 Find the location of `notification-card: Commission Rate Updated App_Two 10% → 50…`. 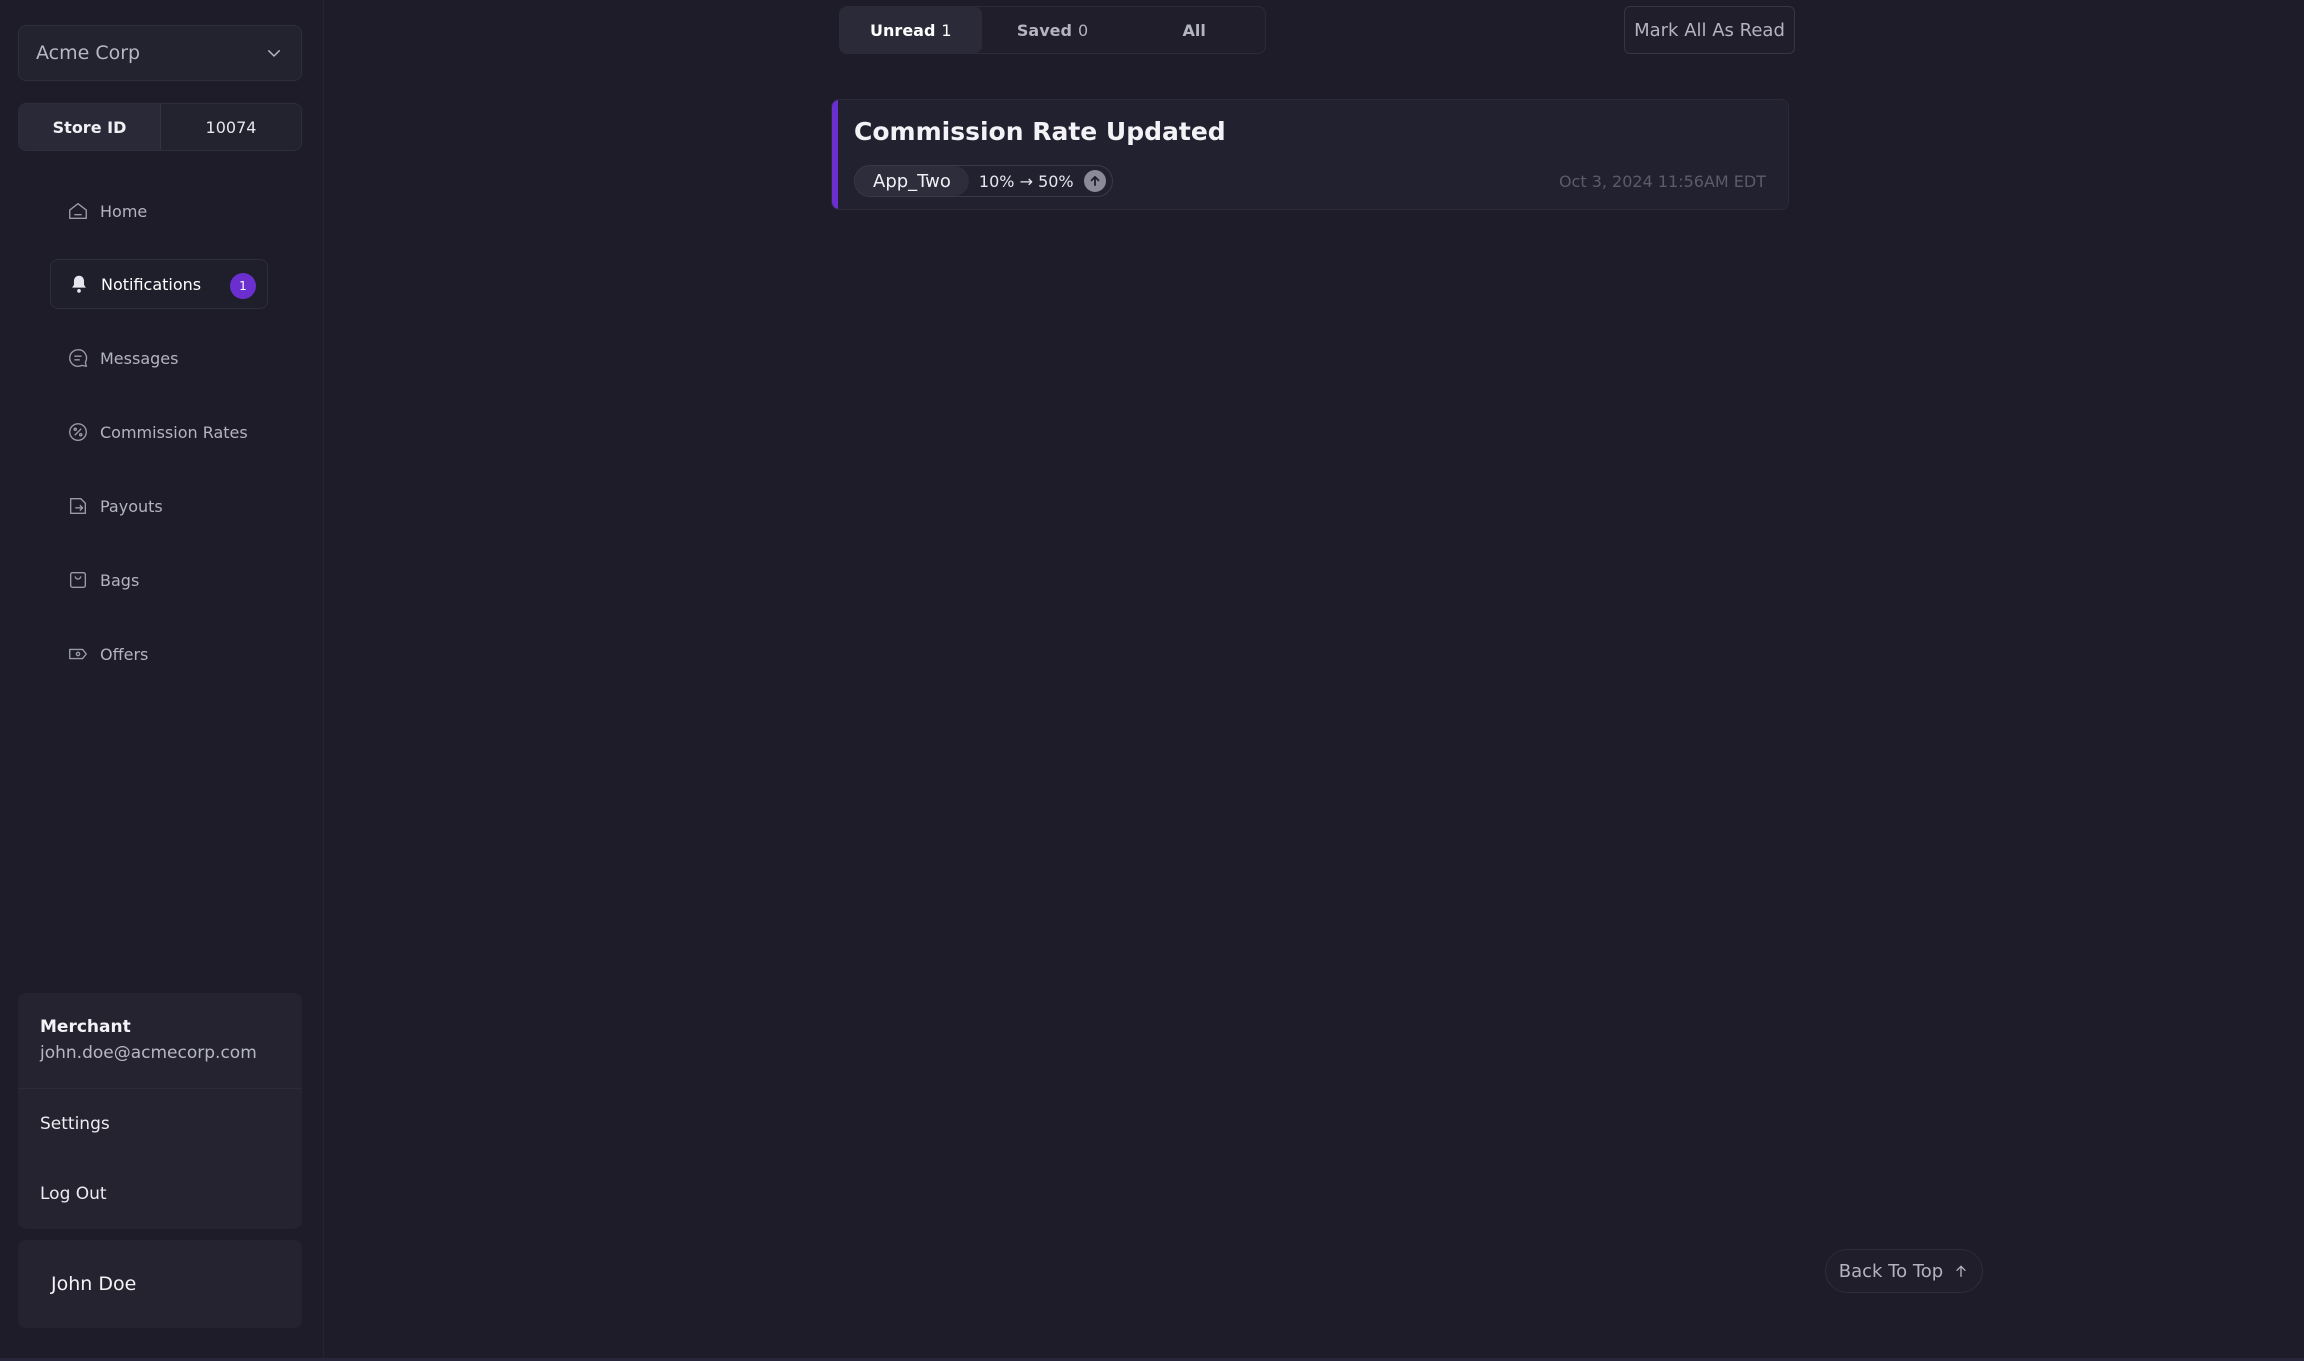

notification-card: Commission Rate Updated App_Two 10% → 50… is located at coordinates (1310, 154).